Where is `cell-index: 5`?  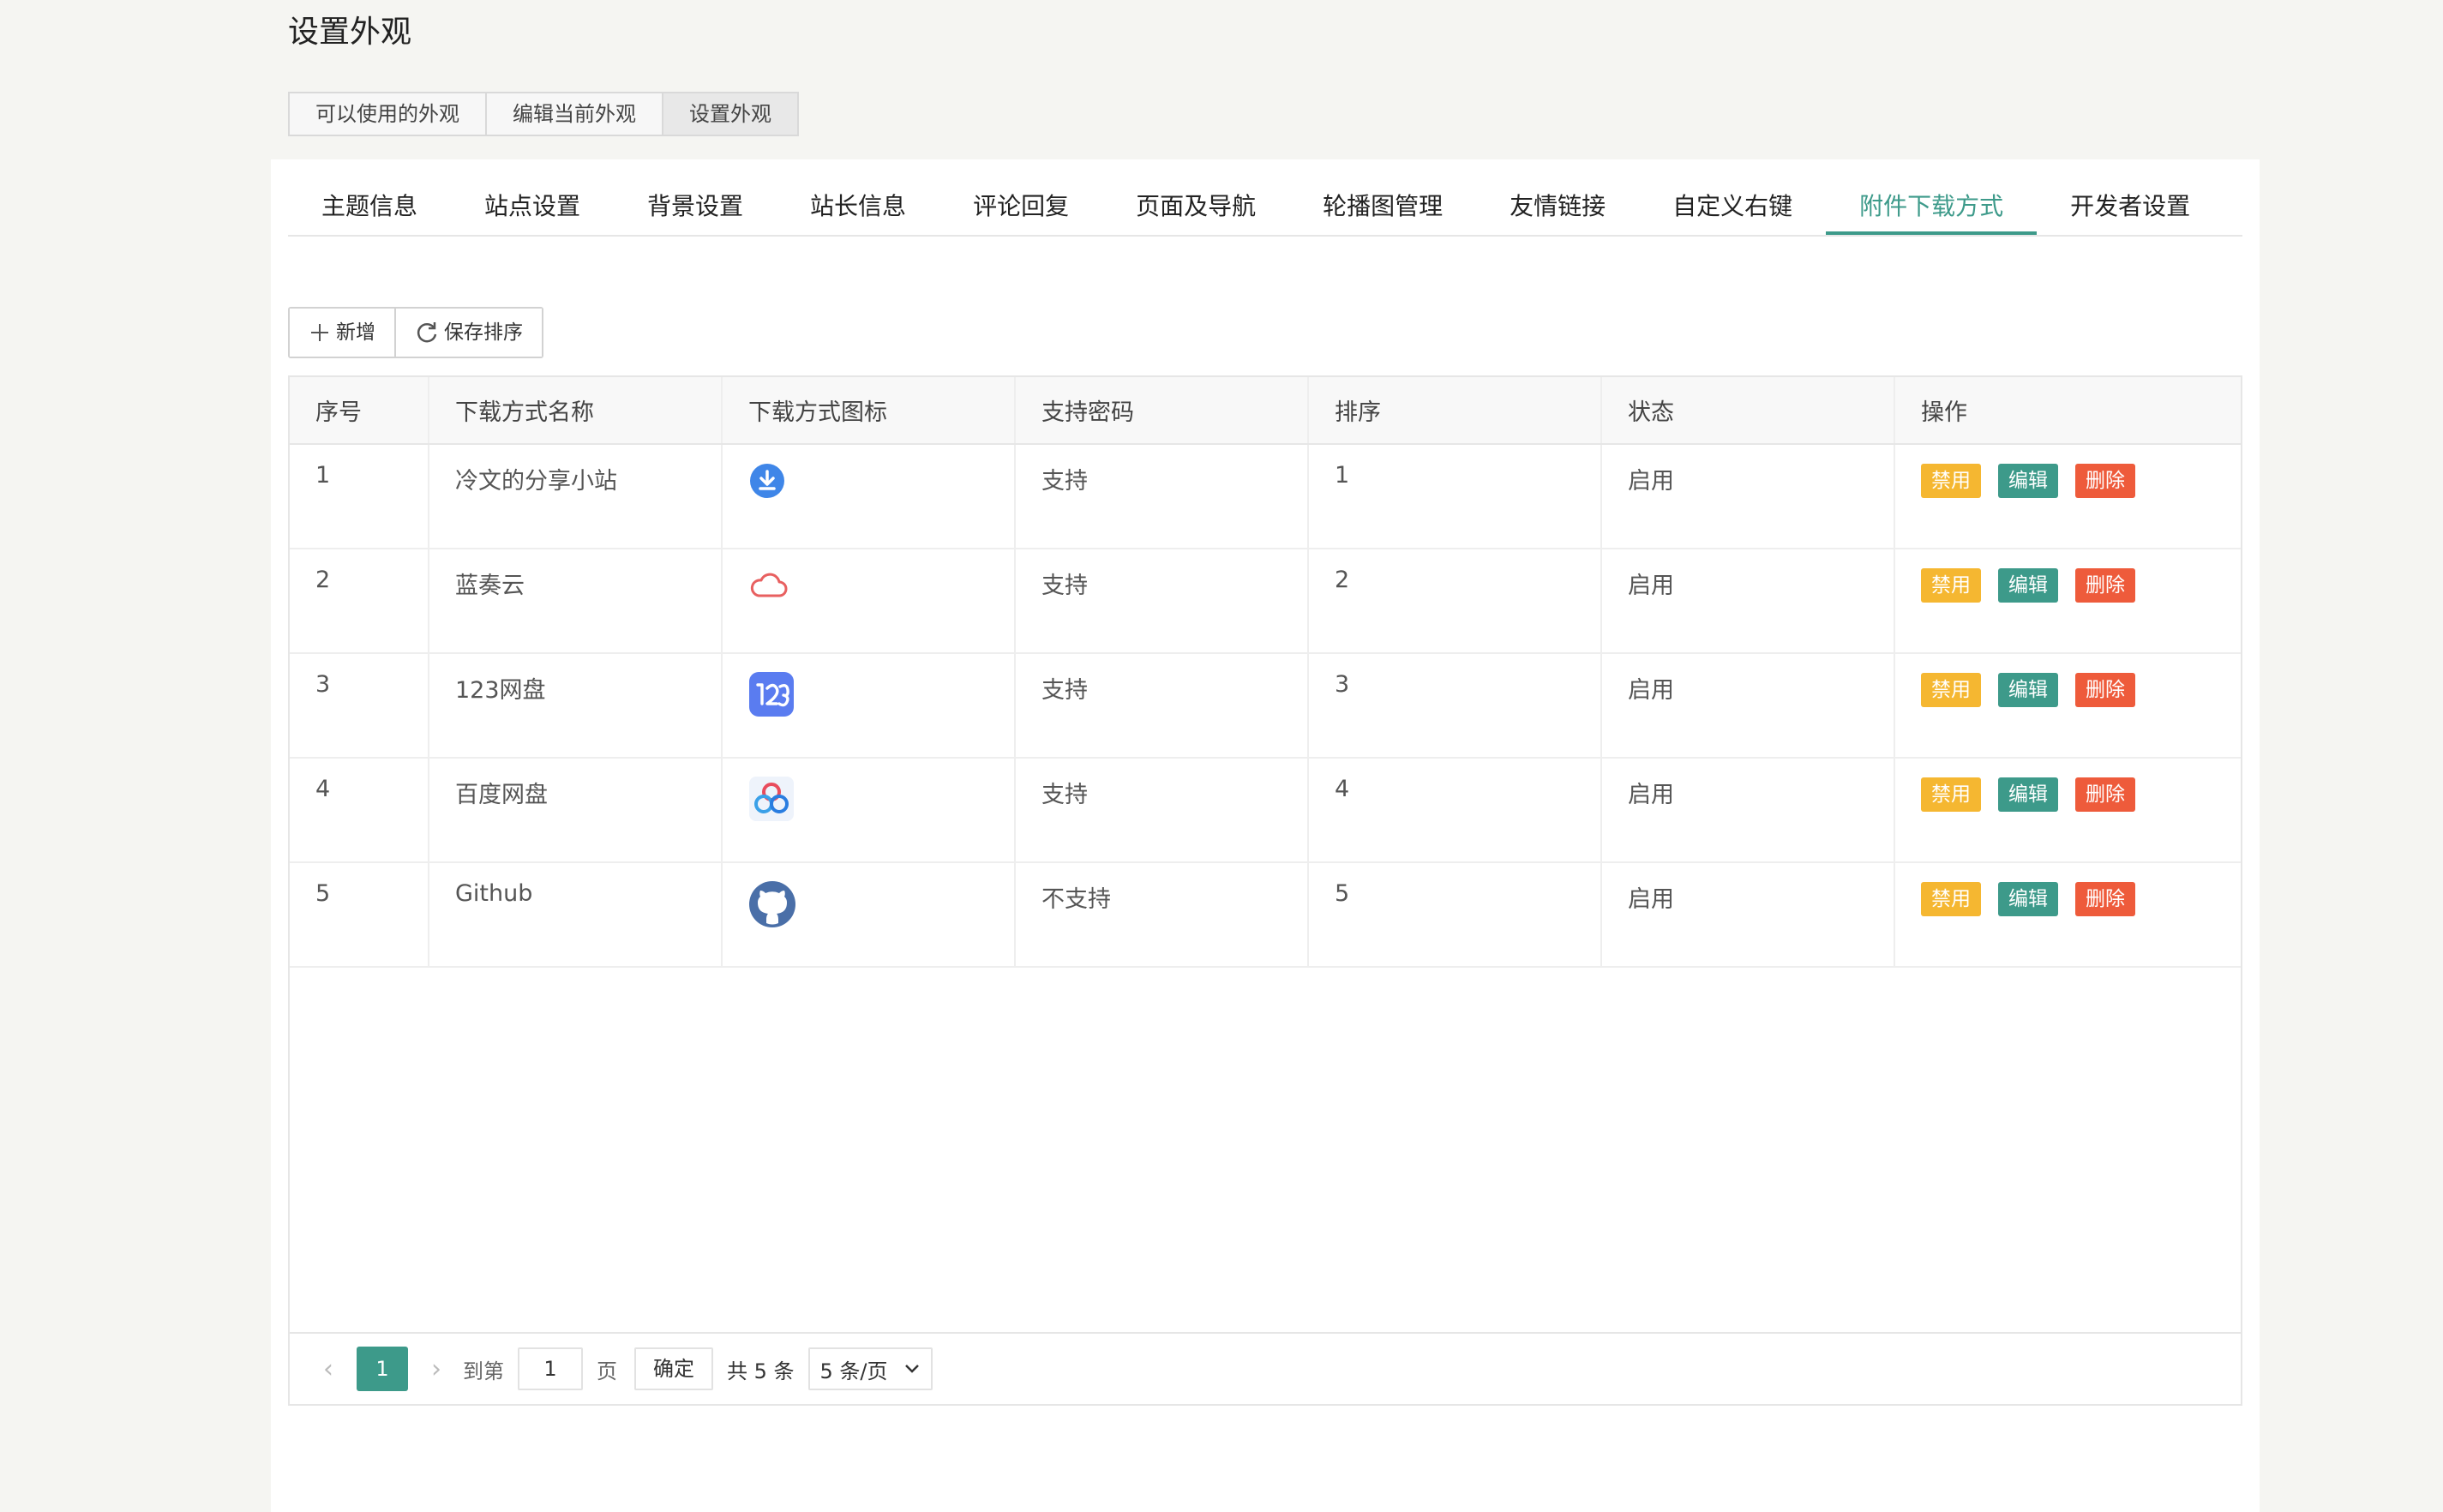 cell-index: 5 is located at coordinates (359, 914).